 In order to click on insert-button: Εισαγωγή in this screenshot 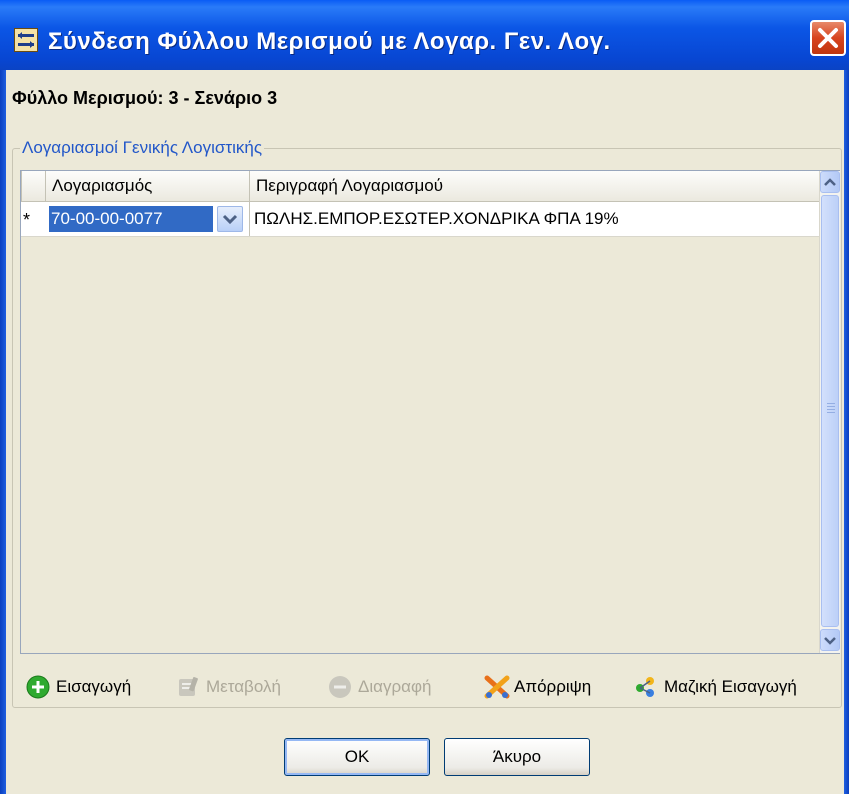, I will do `click(78, 687)`.